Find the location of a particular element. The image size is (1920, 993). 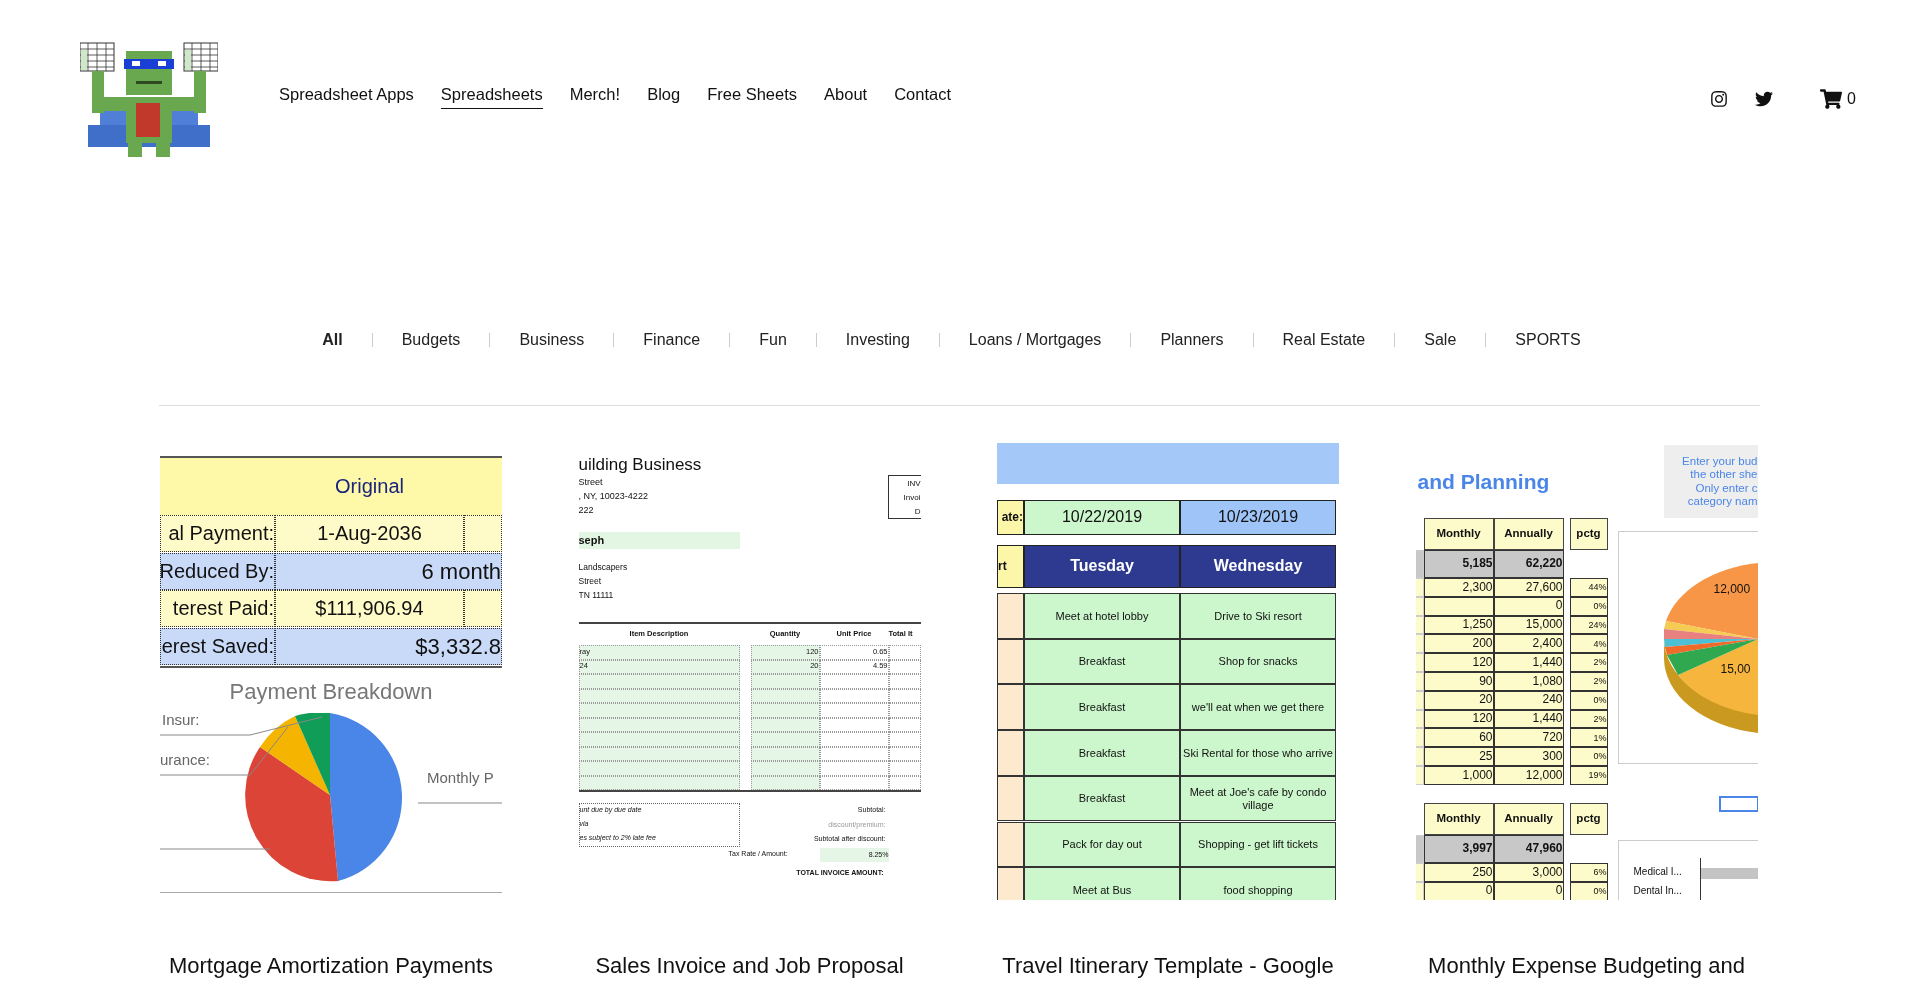

invoice-info-label: INV is located at coordinates (913, 483).